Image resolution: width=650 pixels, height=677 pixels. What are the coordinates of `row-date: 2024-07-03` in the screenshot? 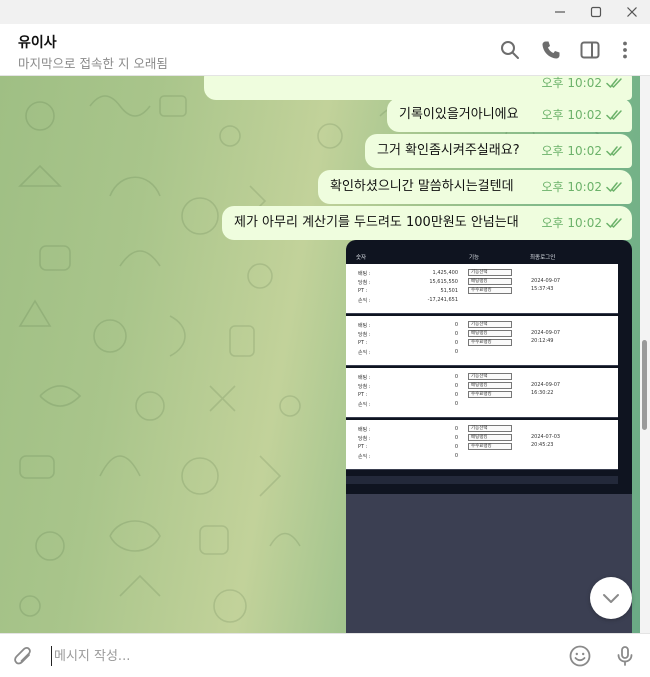 It's located at (546, 437).